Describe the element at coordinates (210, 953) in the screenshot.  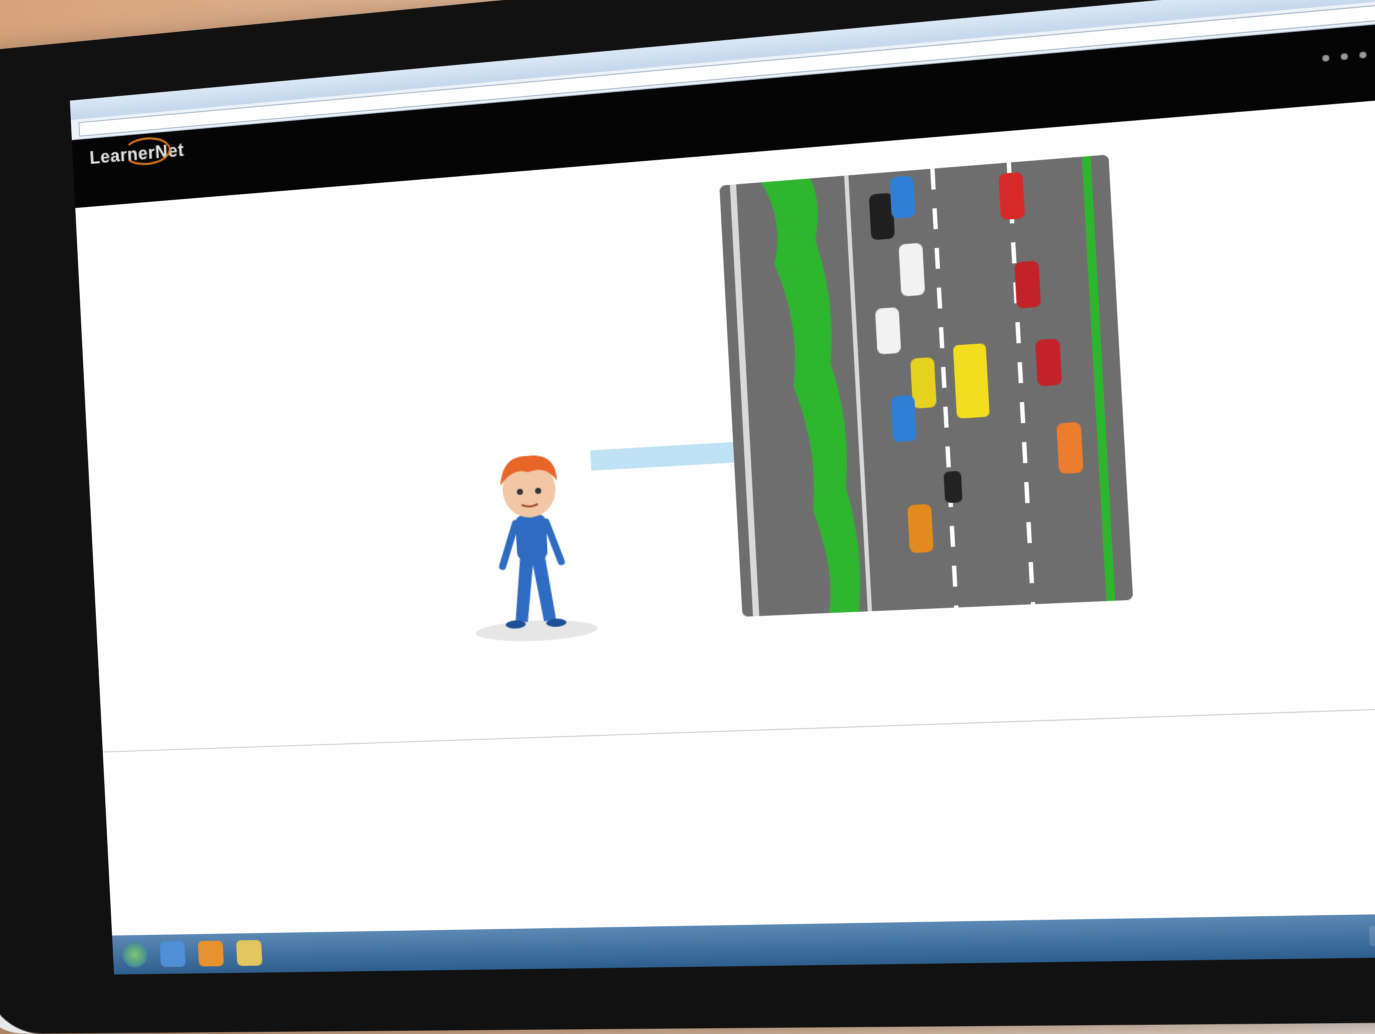
I see `firefox-icon` at that location.